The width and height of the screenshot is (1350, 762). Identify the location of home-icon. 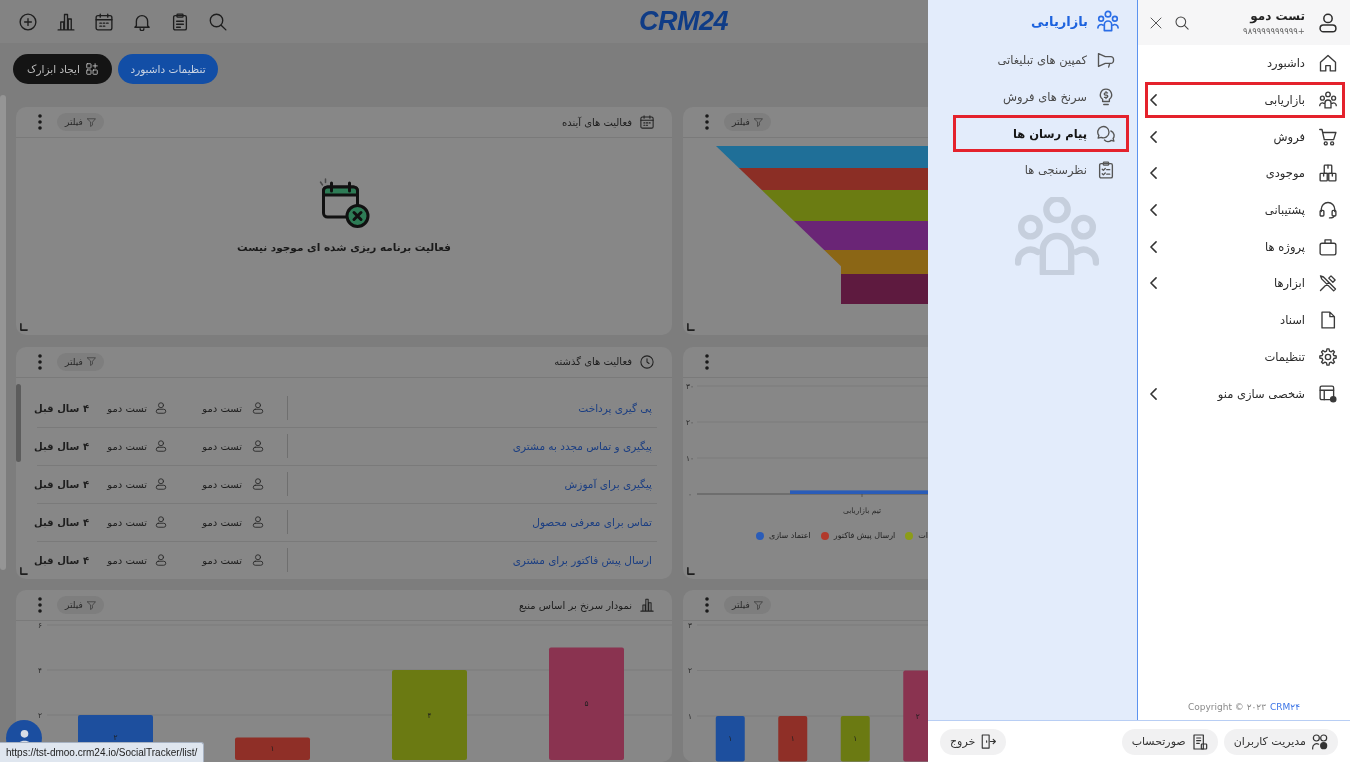
(1328, 63).